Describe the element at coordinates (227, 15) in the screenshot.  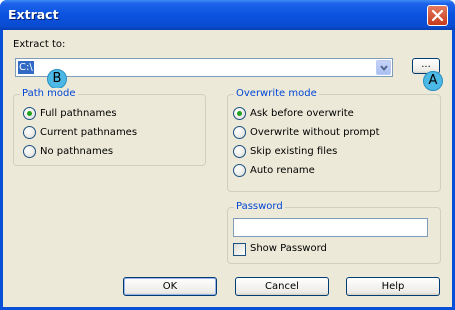
I see `title-bar: Extract` at that location.